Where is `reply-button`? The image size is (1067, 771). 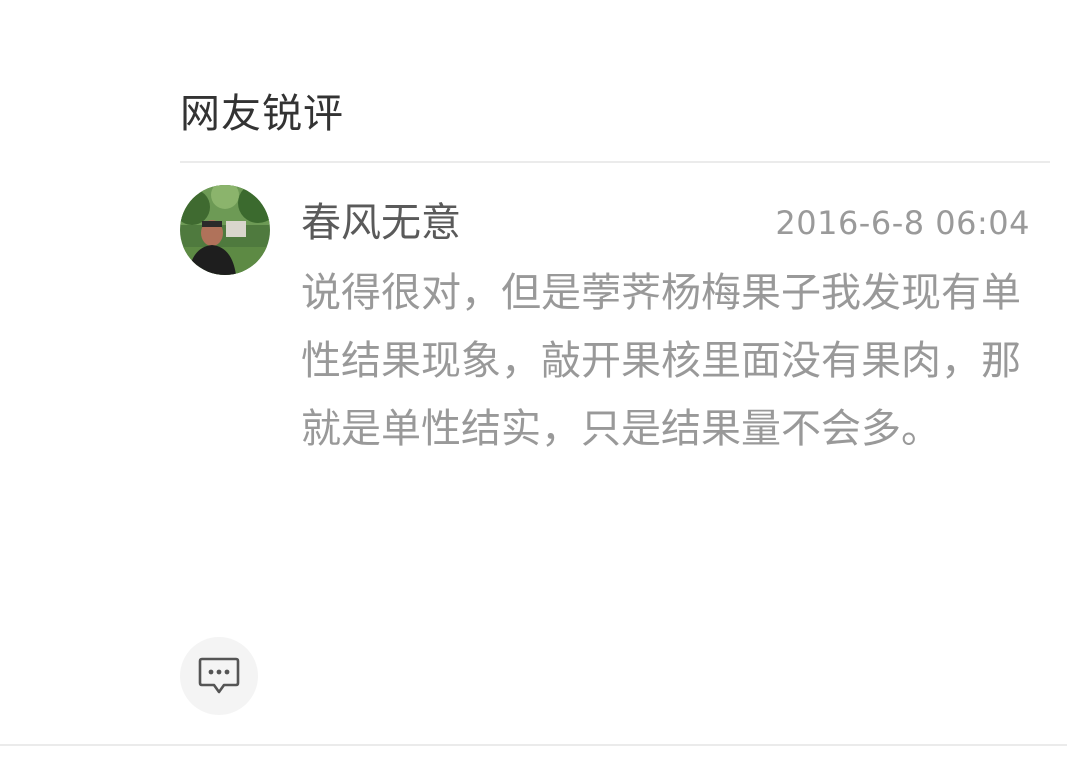 reply-button is located at coordinates (219, 676).